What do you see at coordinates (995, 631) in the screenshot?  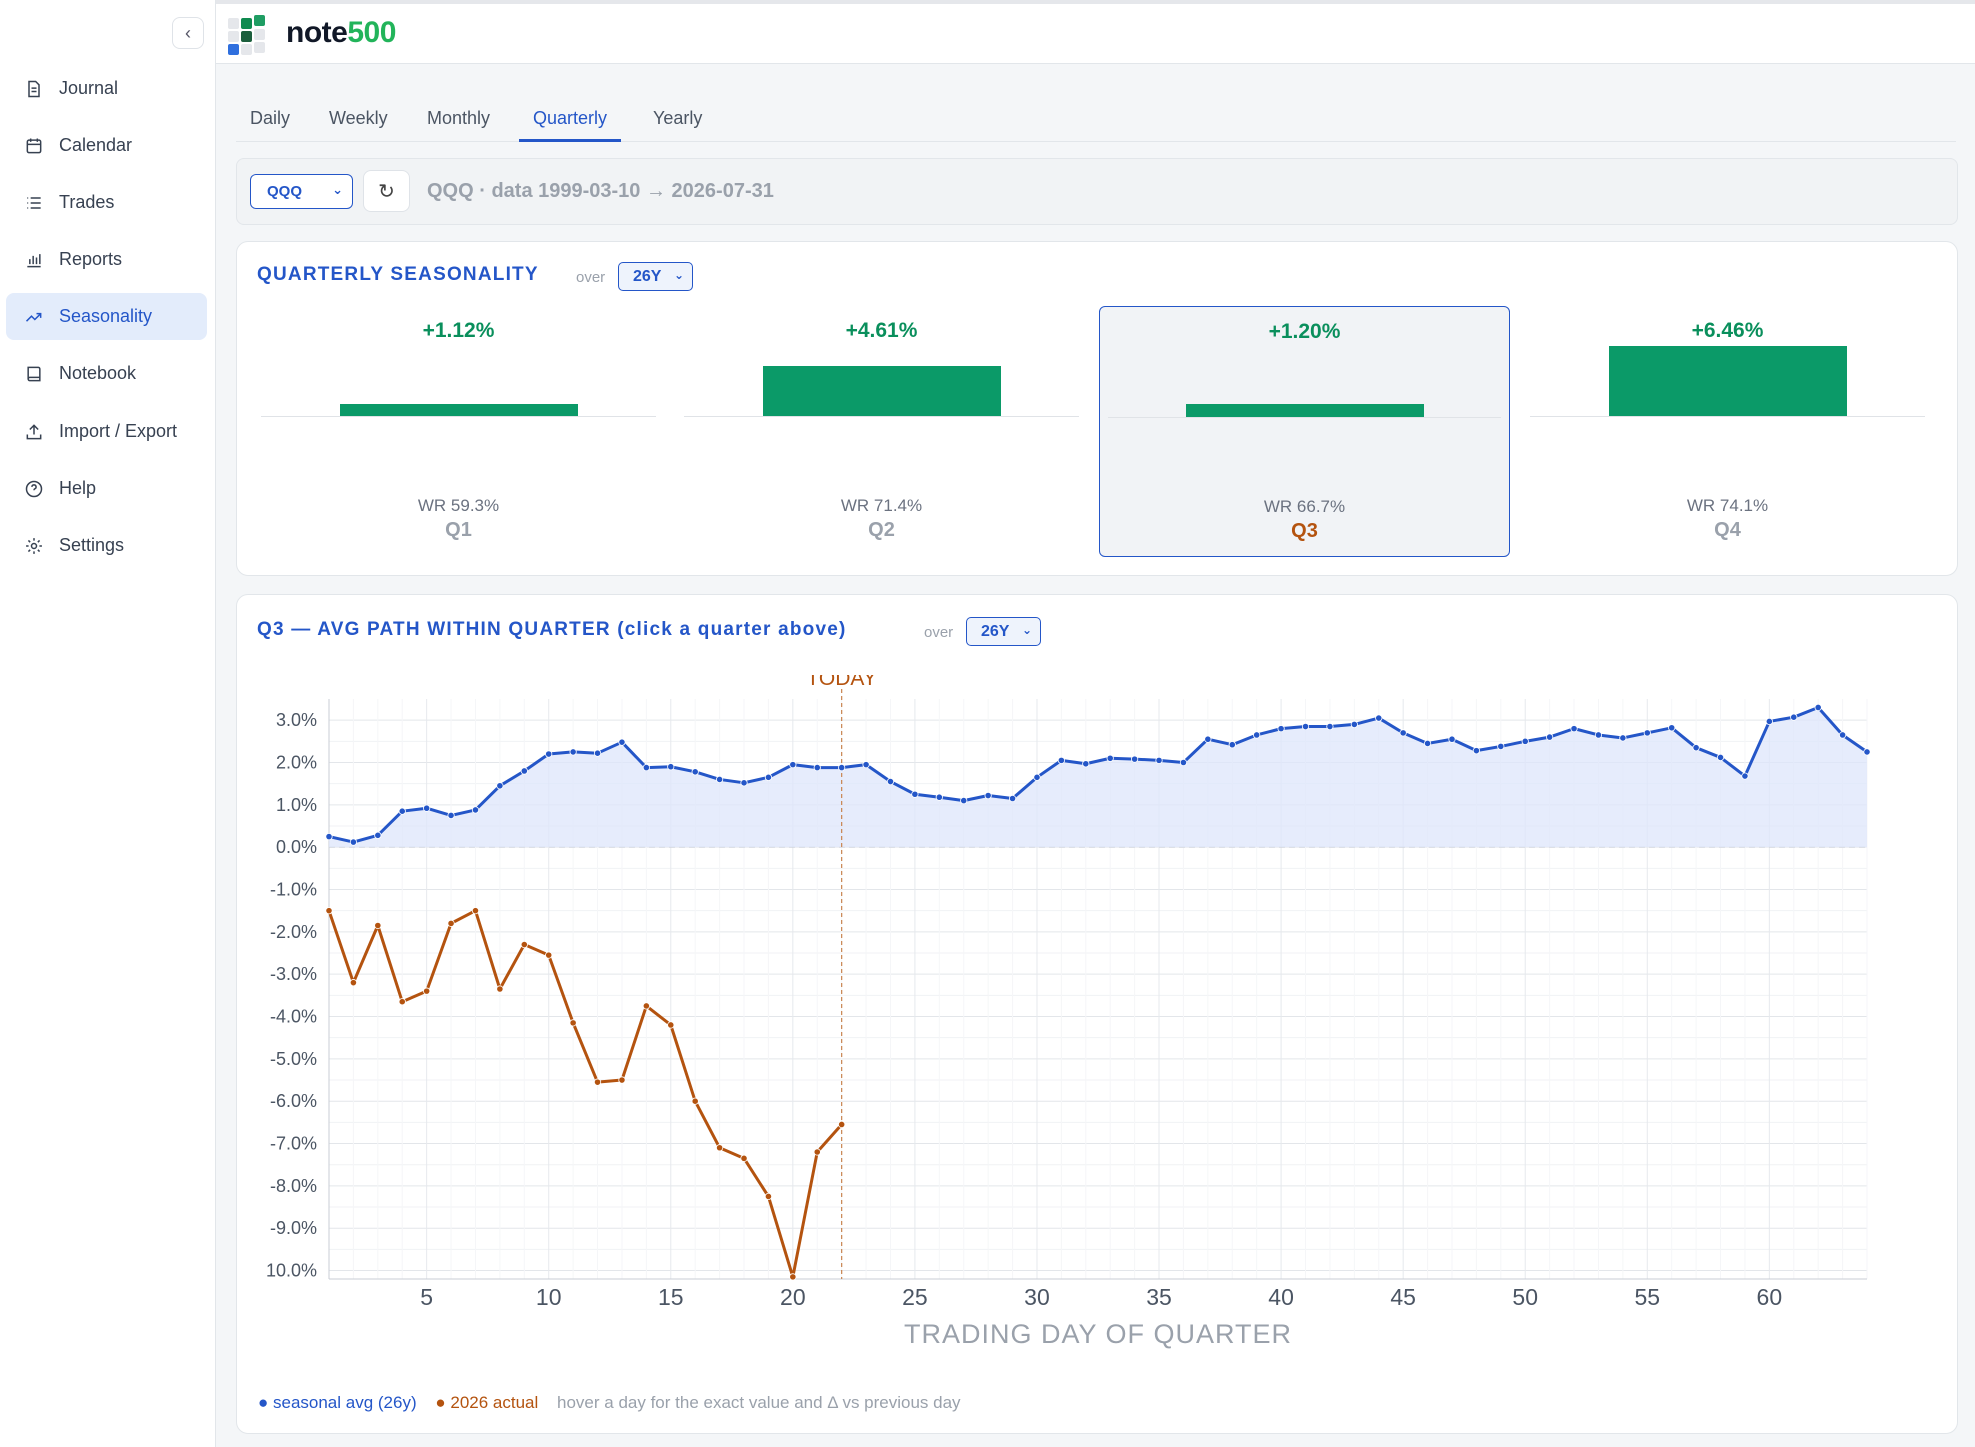 I see `range-value: 26Y` at bounding box center [995, 631].